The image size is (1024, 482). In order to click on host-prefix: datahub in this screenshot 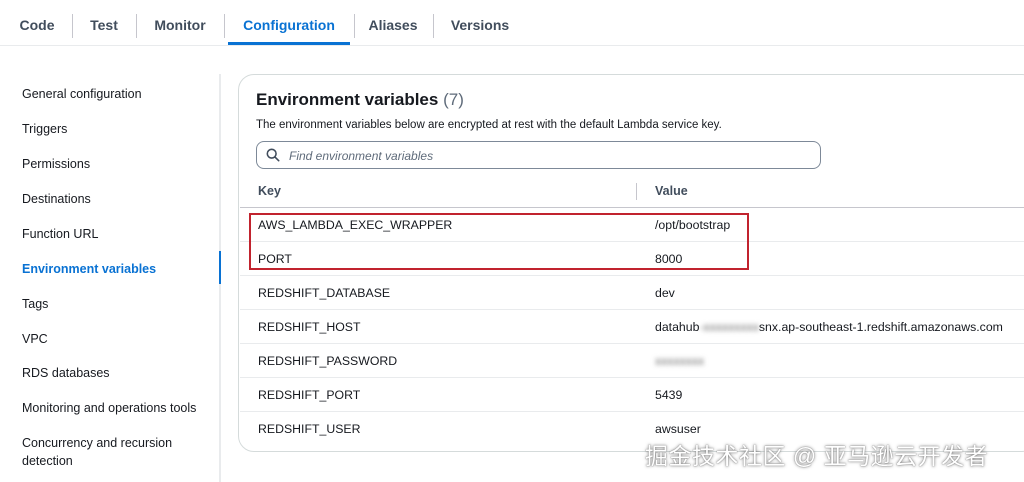, I will do `click(677, 327)`.